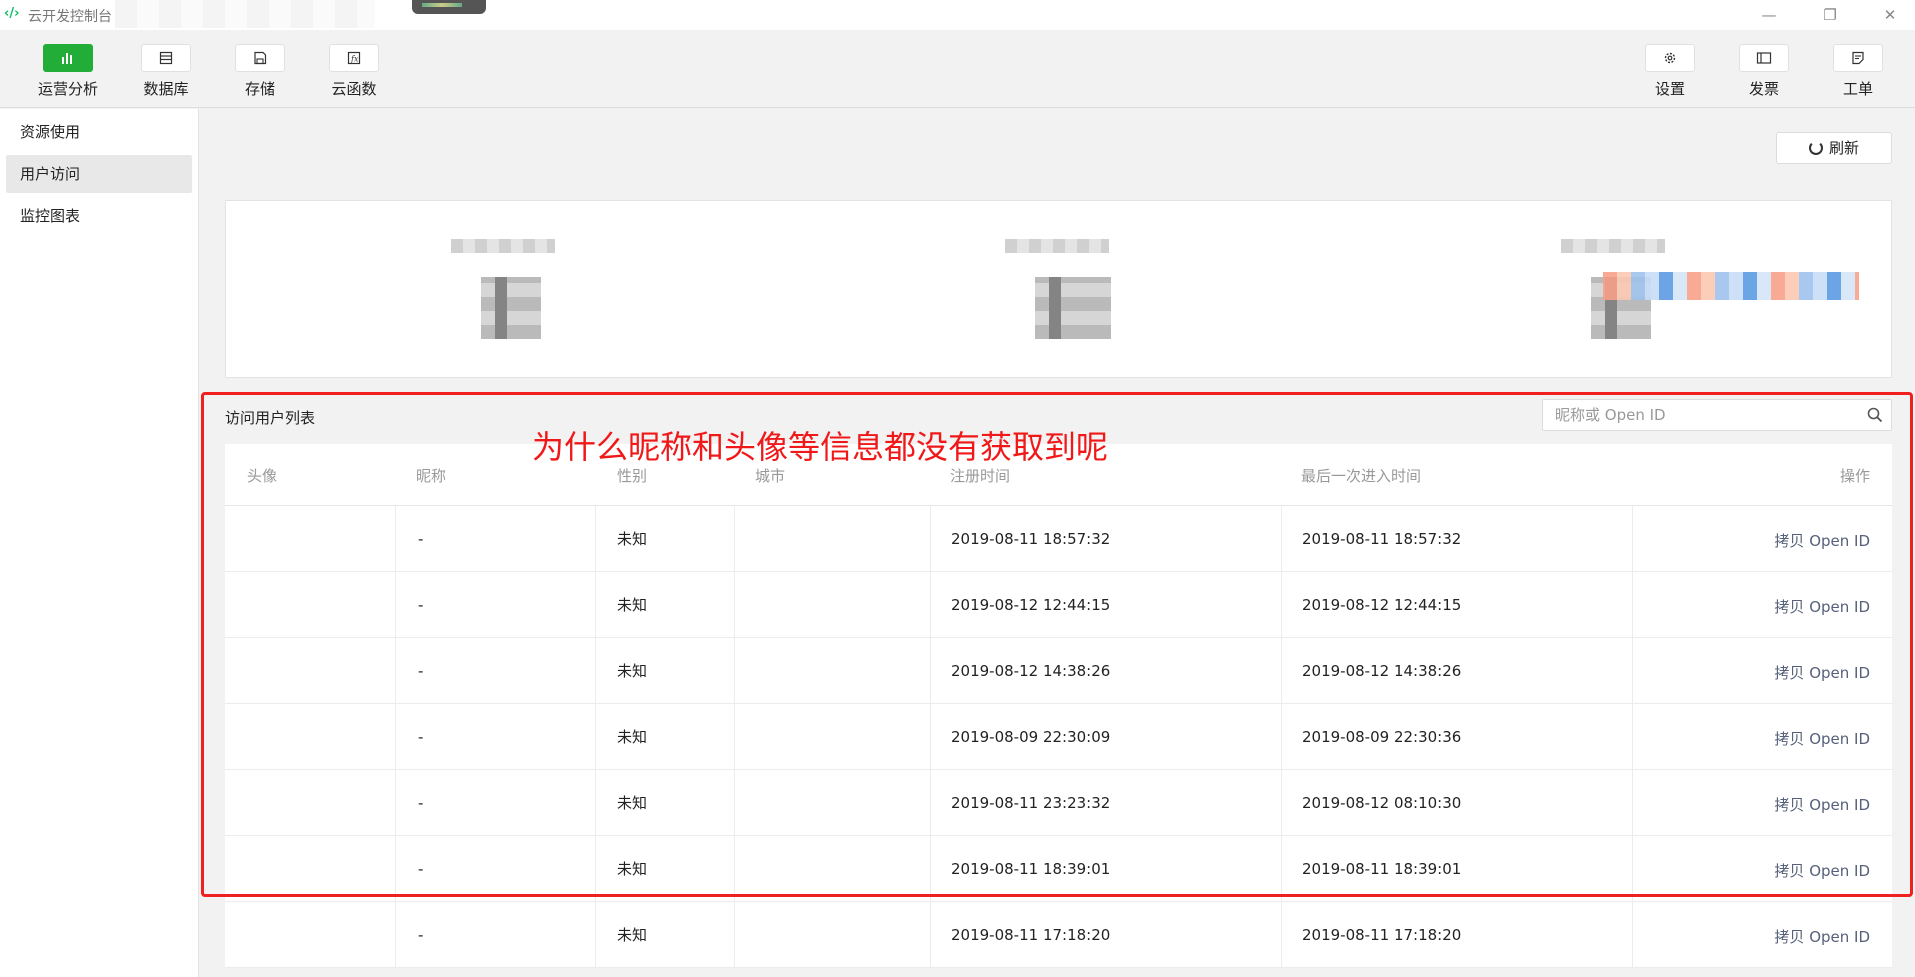 The image size is (1915, 977). What do you see at coordinates (632, 476) in the screenshot?
I see `column-header-gender: 性别` at bounding box center [632, 476].